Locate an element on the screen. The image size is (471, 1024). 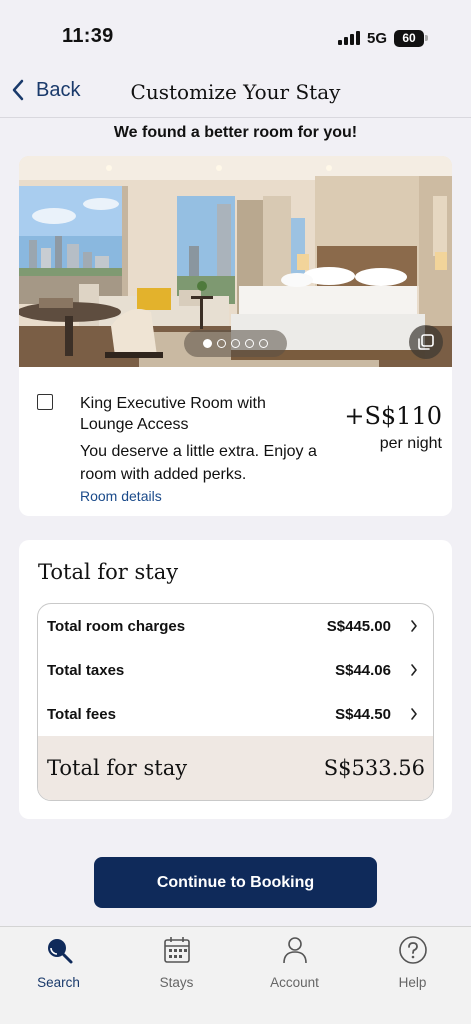
charge-label: Total room charges is located at coordinates (116, 626).